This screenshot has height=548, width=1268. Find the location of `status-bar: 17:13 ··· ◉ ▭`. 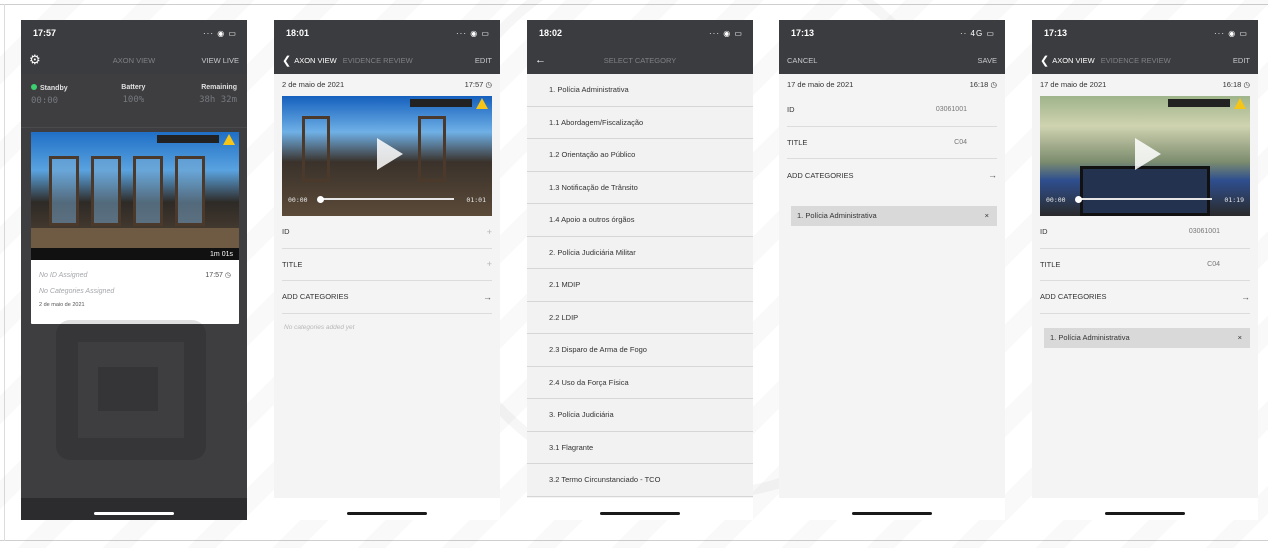

status-bar: 17:13 ··· ◉ ▭ is located at coordinates (1145, 33).